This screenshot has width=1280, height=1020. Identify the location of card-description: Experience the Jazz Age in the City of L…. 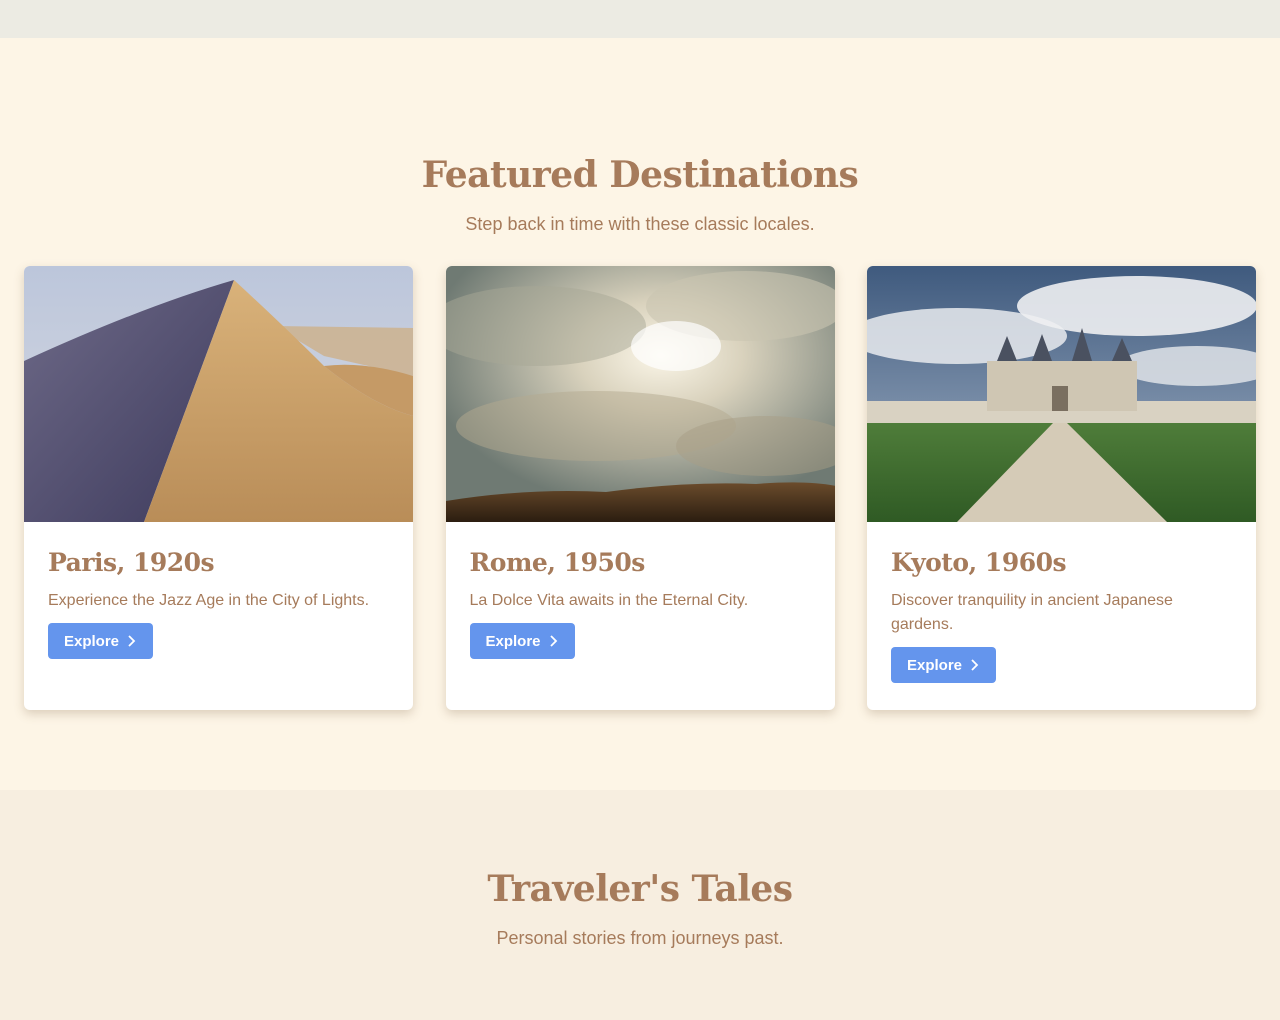
(209, 600).